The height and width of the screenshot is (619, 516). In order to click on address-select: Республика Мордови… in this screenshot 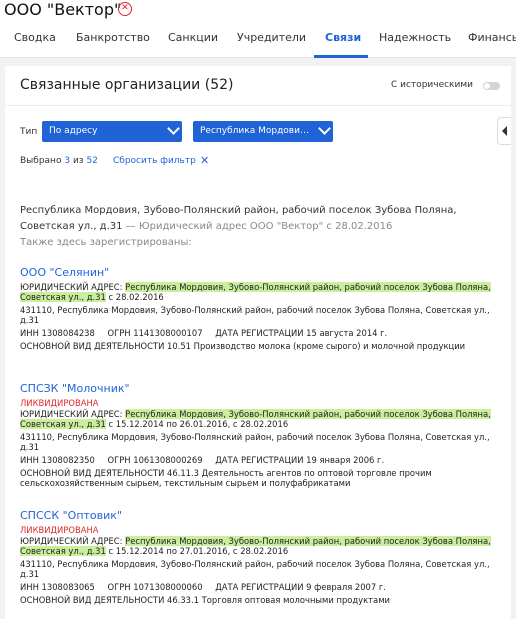, I will do `click(263, 131)`.